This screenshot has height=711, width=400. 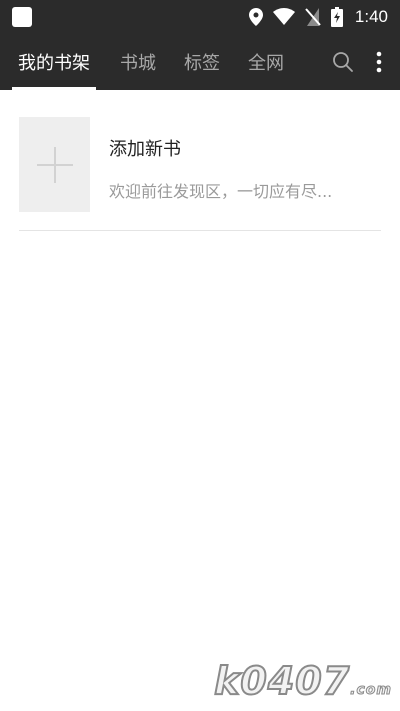 What do you see at coordinates (200, 230) in the screenshot?
I see `list-divider` at bounding box center [200, 230].